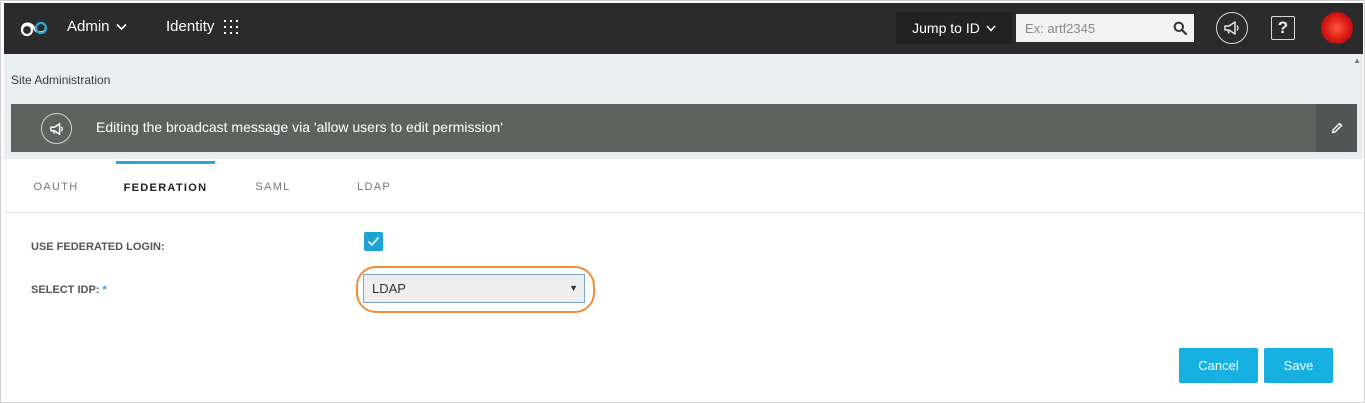 This screenshot has height=403, width=1365. I want to click on scrollbar-up-arrow-icon: ▲, so click(1357, 60).